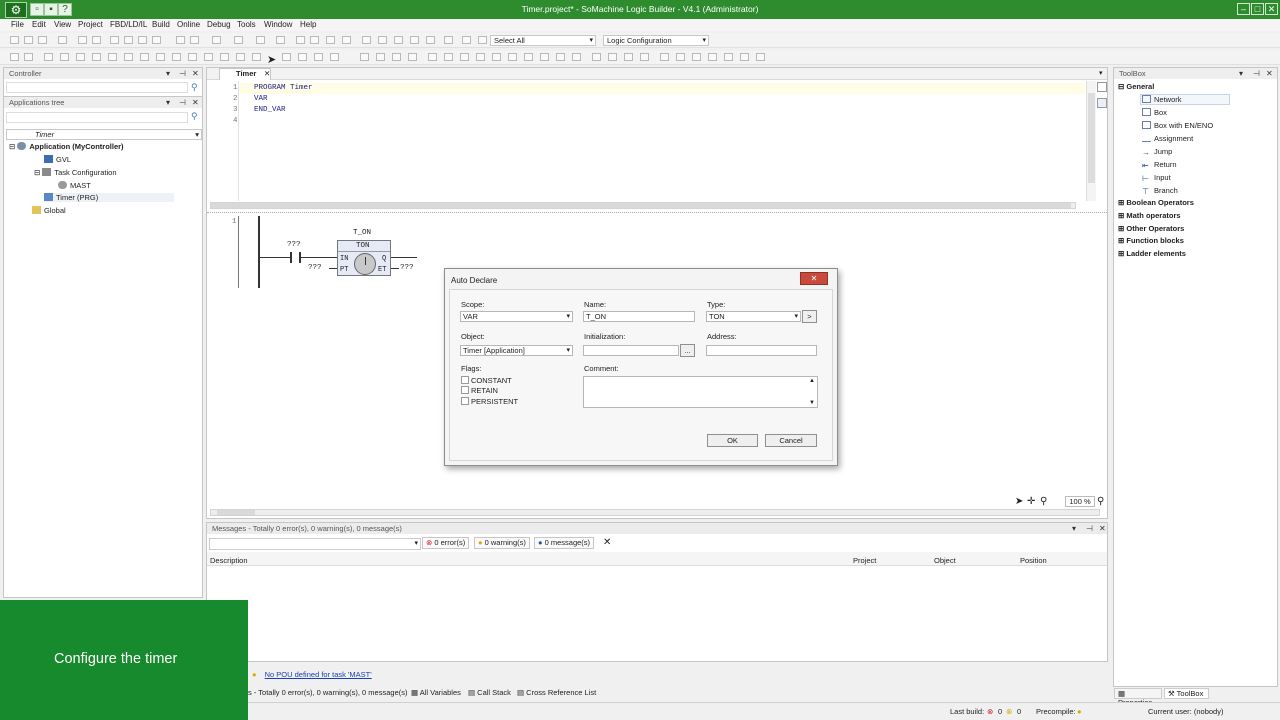 Image resolution: width=1280 pixels, height=720 pixels. Describe the element at coordinates (300, 40) in the screenshot. I see `login-icon` at that location.